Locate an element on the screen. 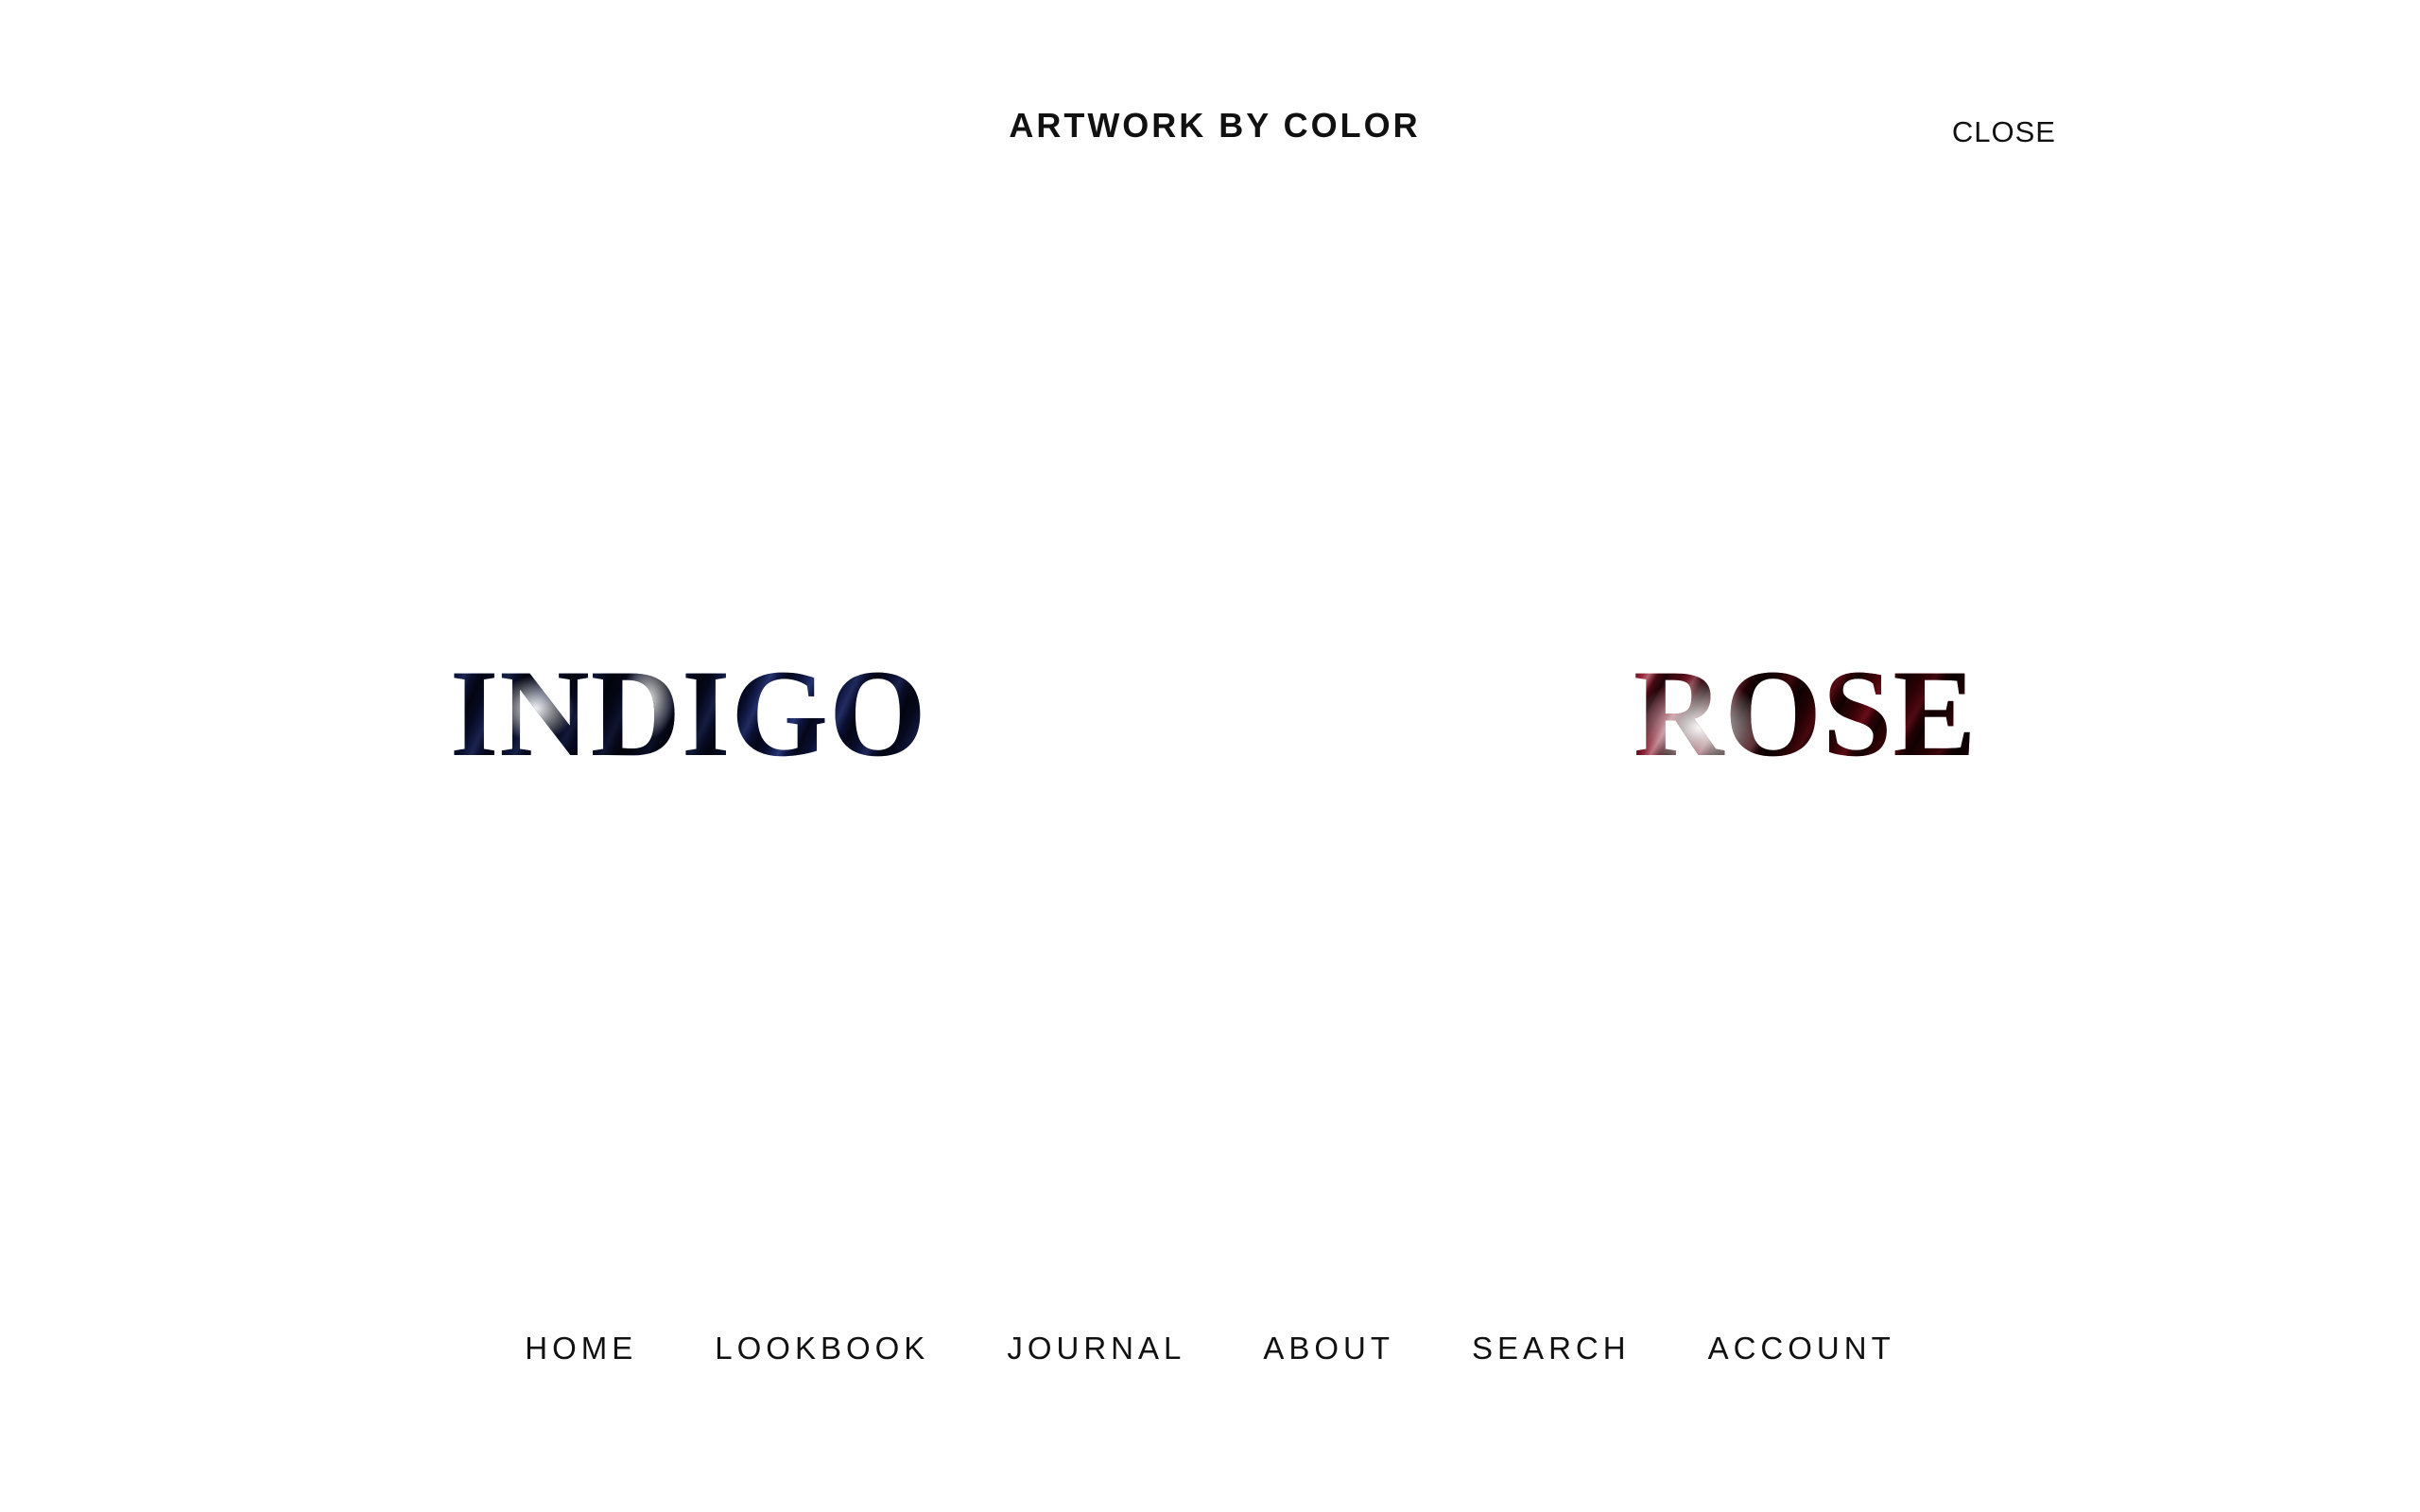  nav-lookbook: LOOKBOOK is located at coordinates (822, 1348).